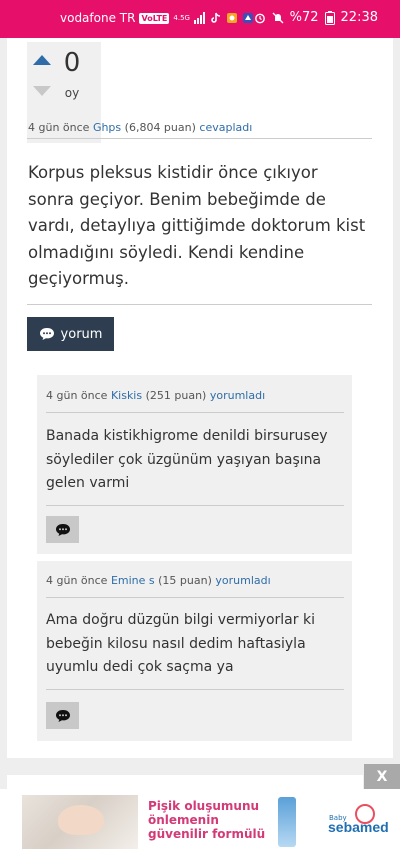  What do you see at coordinates (42, 60) in the screenshot?
I see `upvote-arrow-icon` at bounding box center [42, 60].